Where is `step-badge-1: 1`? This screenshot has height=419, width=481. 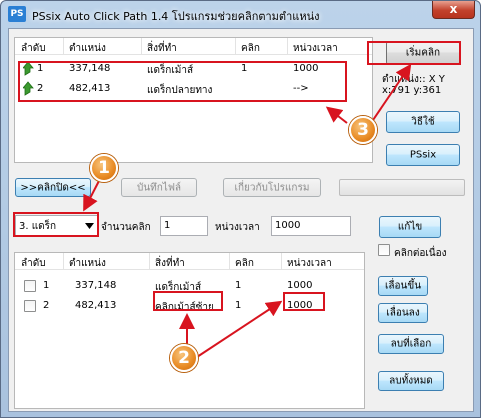 step-badge-1: 1 is located at coordinates (104, 168).